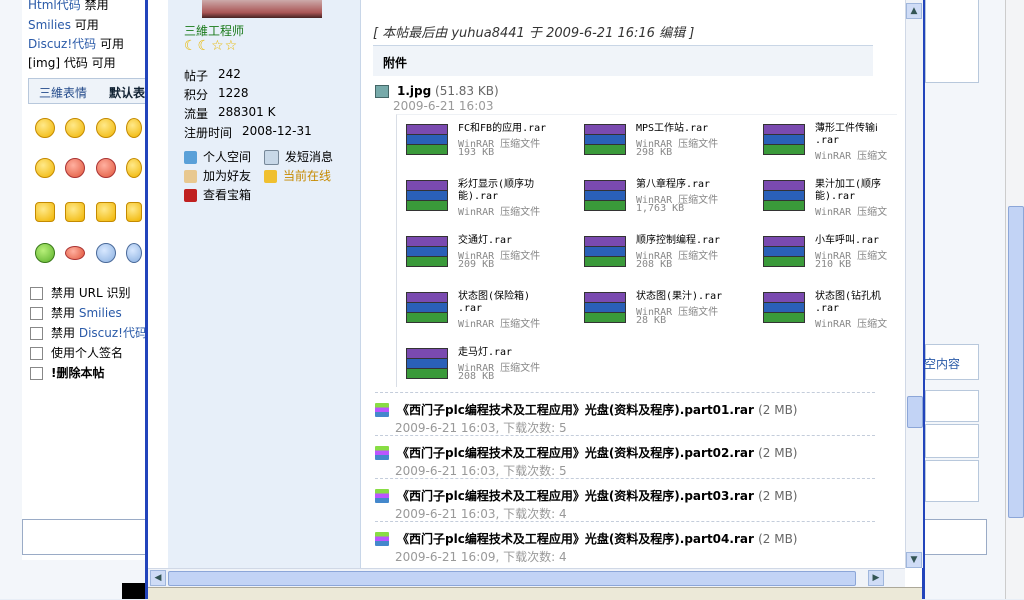 This screenshot has height=600, width=1024. I want to click on envelope-icon, so click(271, 157).